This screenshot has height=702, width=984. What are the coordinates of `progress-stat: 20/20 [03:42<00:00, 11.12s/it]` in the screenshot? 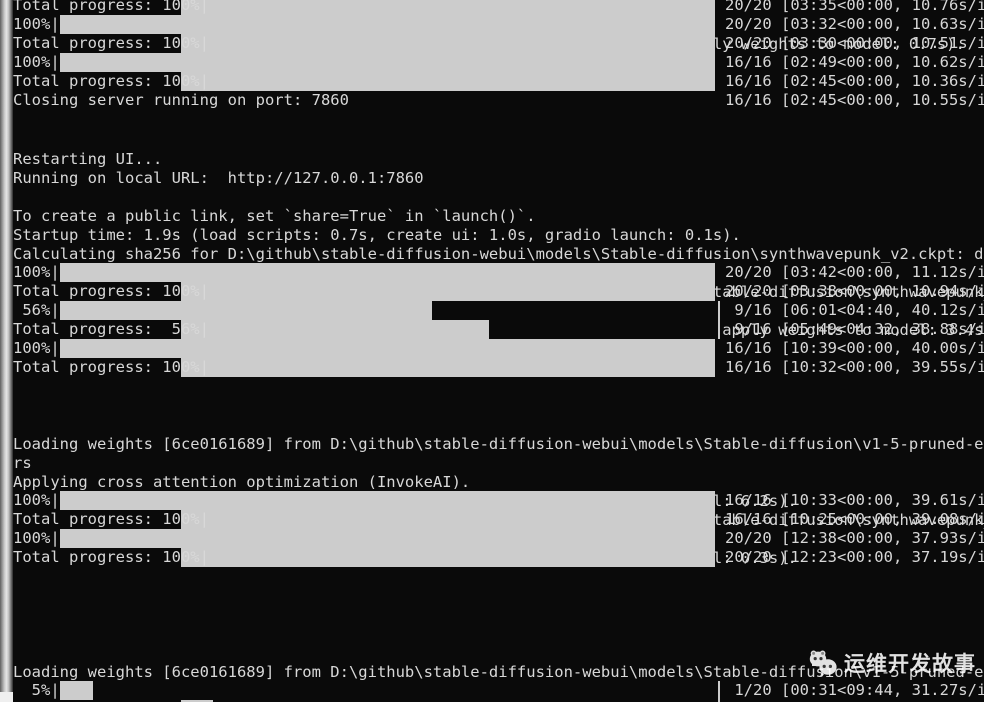 It's located at (854, 272).